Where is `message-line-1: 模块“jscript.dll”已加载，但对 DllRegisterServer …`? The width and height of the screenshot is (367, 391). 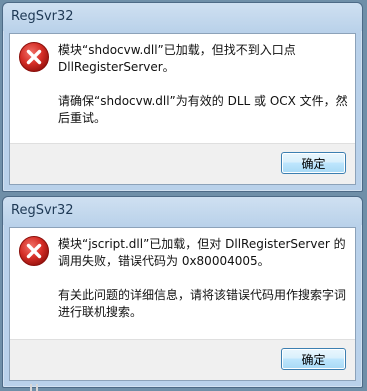 message-line-1: 模块“jscript.dll”已加载，但对 DllRegisterServer … is located at coordinates (202, 252).